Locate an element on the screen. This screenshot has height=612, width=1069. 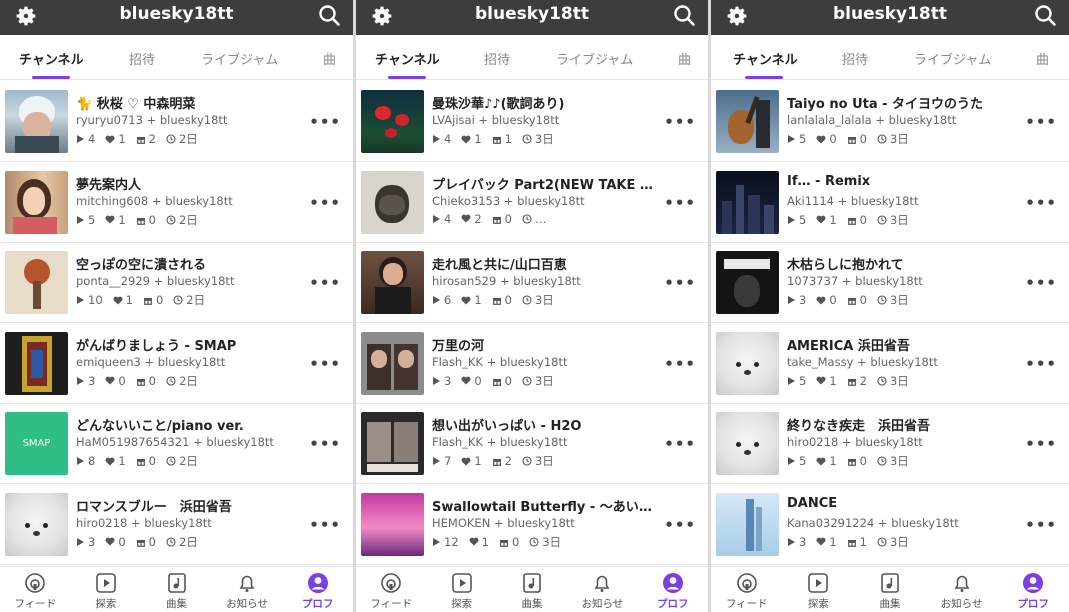
posted-time: 3日 is located at coordinates (893, 139).